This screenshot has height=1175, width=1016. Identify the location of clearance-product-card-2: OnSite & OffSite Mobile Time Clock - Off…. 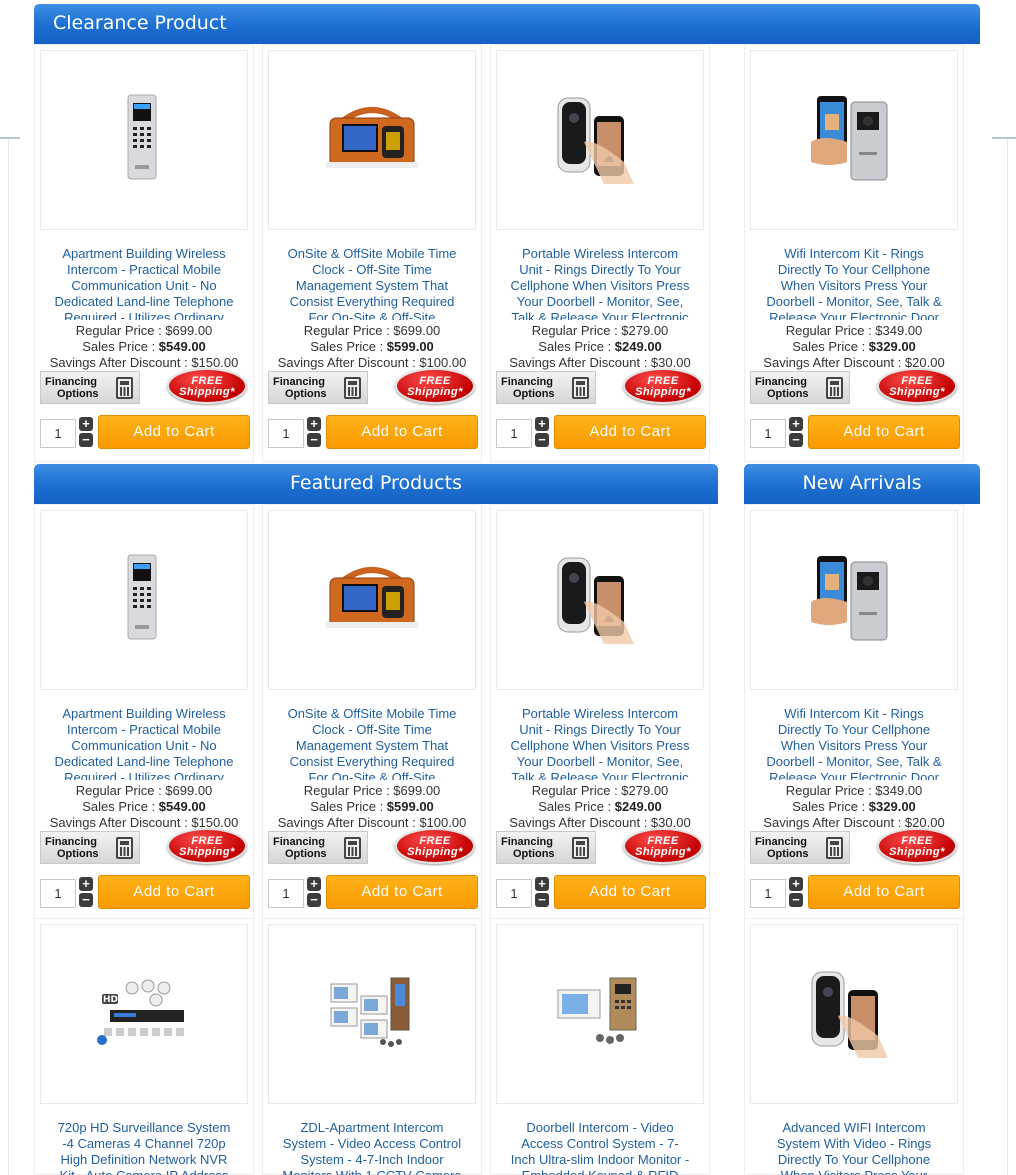
(372, 253).